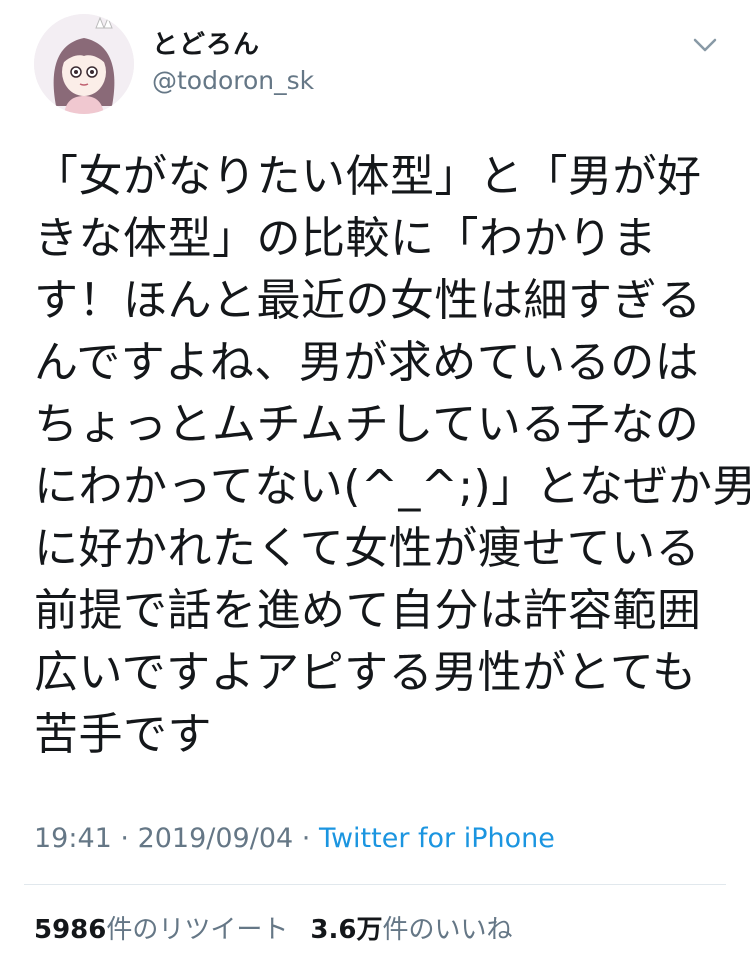 This screenshot has width=750, height=962. What do you see at coordinates (365, 672) in the screenshot?
I see `tweet-text-line: 広いですよアピする男性がとても` at bounding box center [365, 672].